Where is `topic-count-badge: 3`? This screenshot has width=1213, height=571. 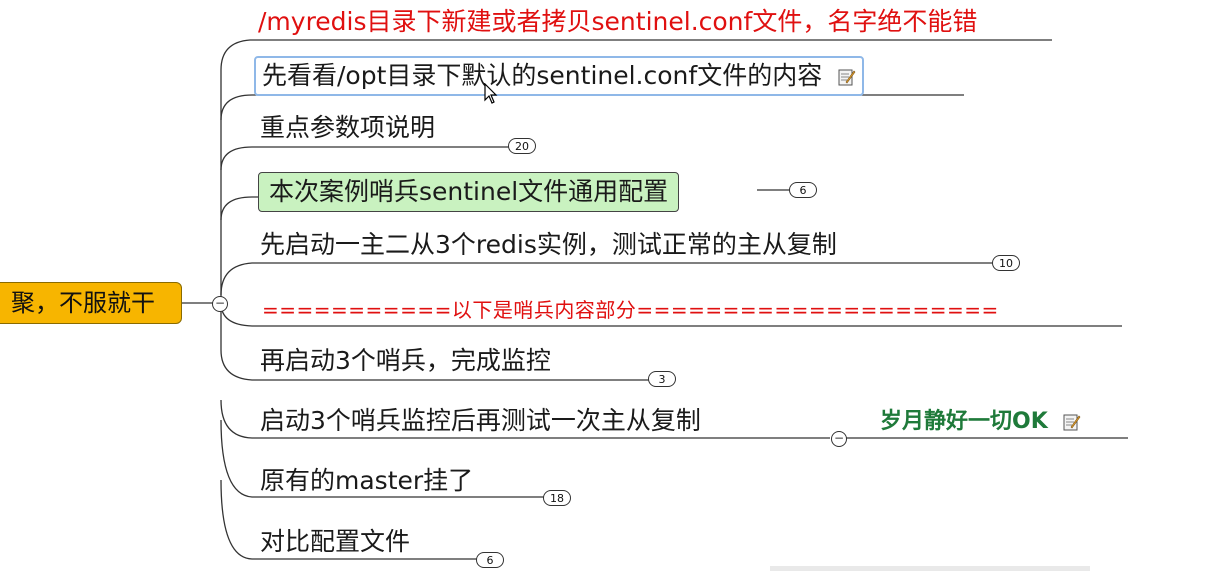
topic-count-badge: 3 is located at coordinates (662, 379).